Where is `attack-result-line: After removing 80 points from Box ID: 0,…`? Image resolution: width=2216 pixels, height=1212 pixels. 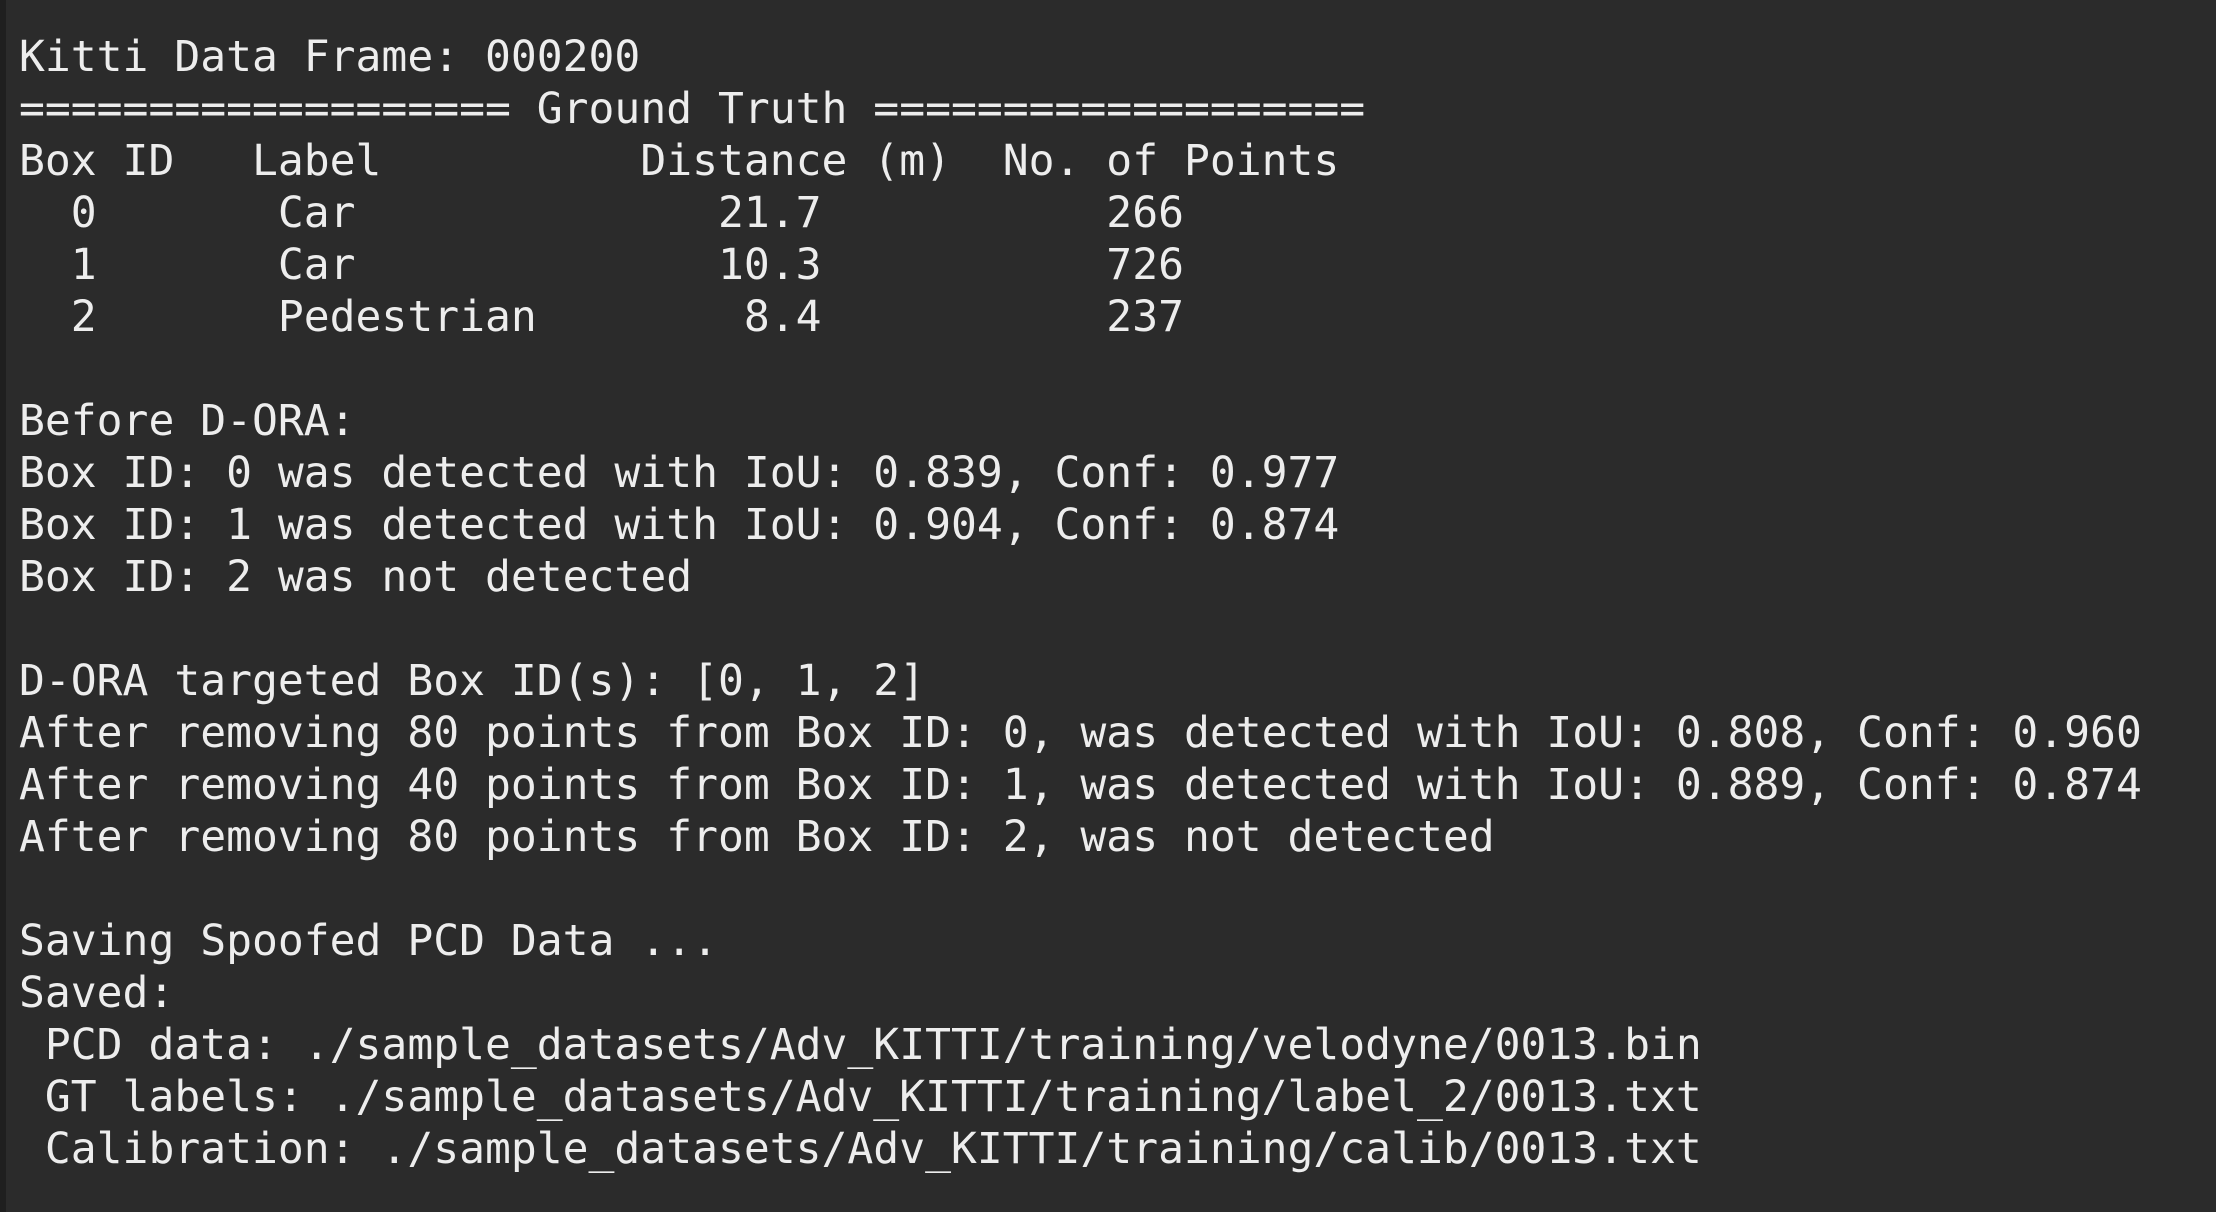 attack-result-line: After removing 80 points from Box ID: 0,… is located at coordinates (1080, 733).